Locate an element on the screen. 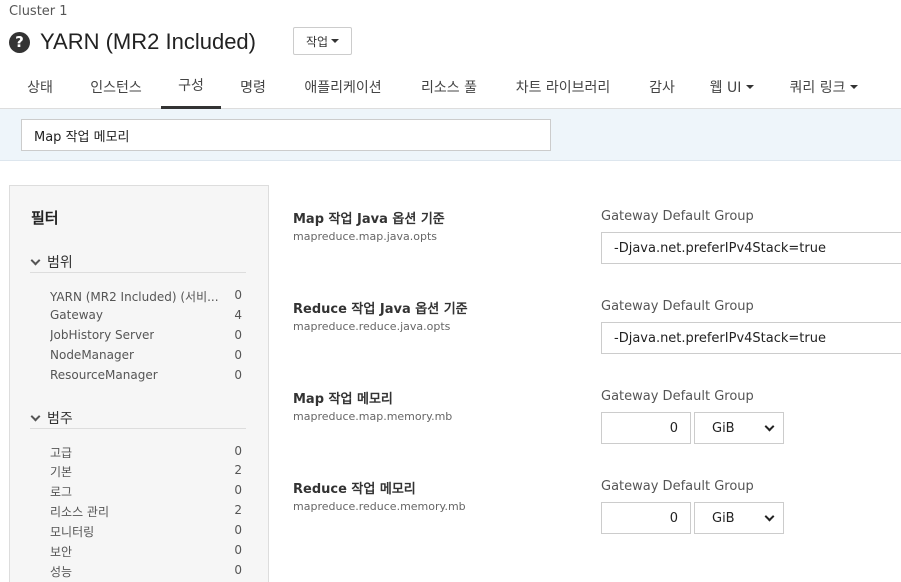 The width and height of the screenshot is (901, 582). filter-title: 필터 is located at coordinates (45, 218).